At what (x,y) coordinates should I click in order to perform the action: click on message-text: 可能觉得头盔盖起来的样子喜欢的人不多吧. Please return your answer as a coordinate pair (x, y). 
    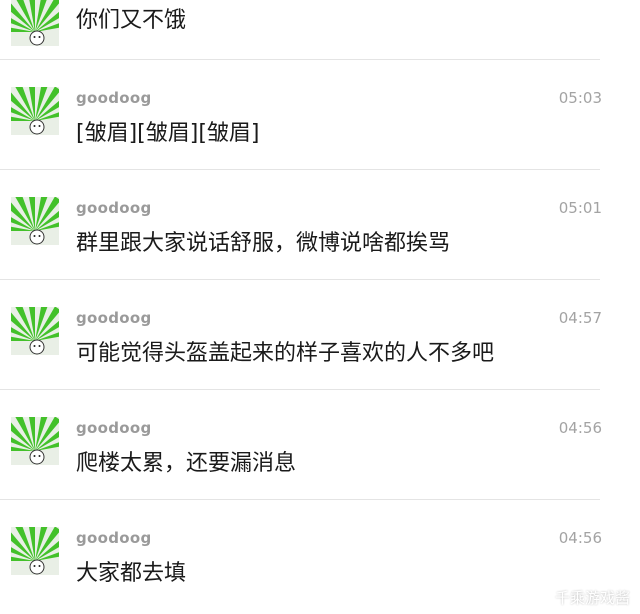
    Looking at the image, I should click on (285, 353).